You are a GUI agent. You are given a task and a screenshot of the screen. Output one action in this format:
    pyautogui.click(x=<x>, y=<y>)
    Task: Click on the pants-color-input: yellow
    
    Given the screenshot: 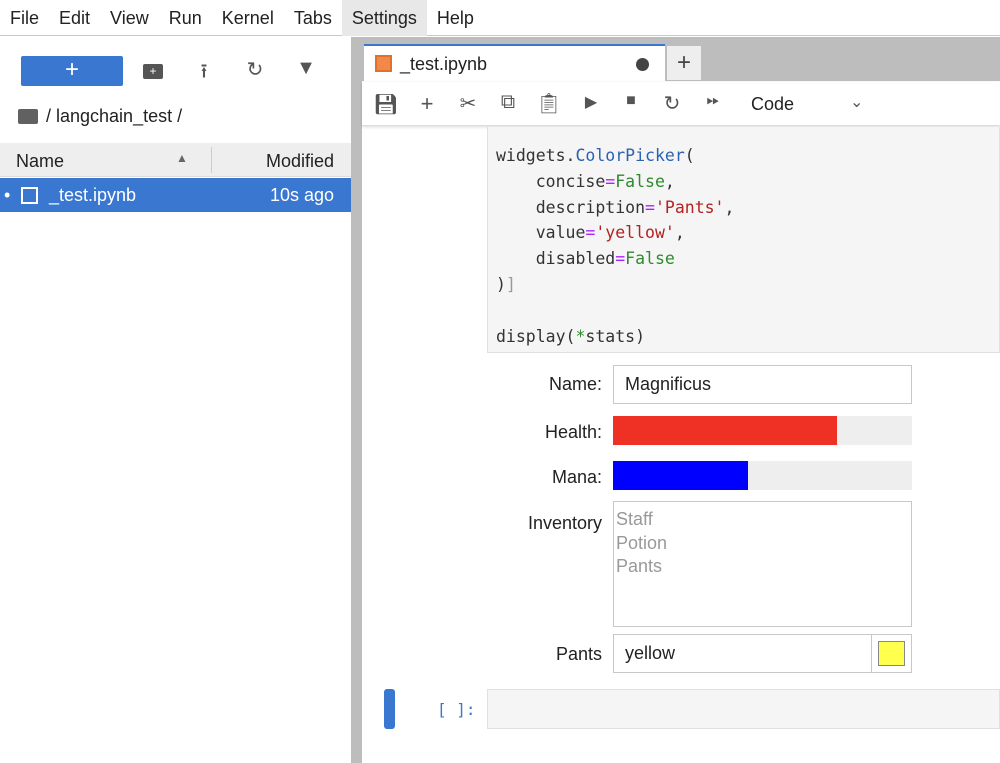 What is the action you would take?
    pyautogui.click(x=762, y=653)
    